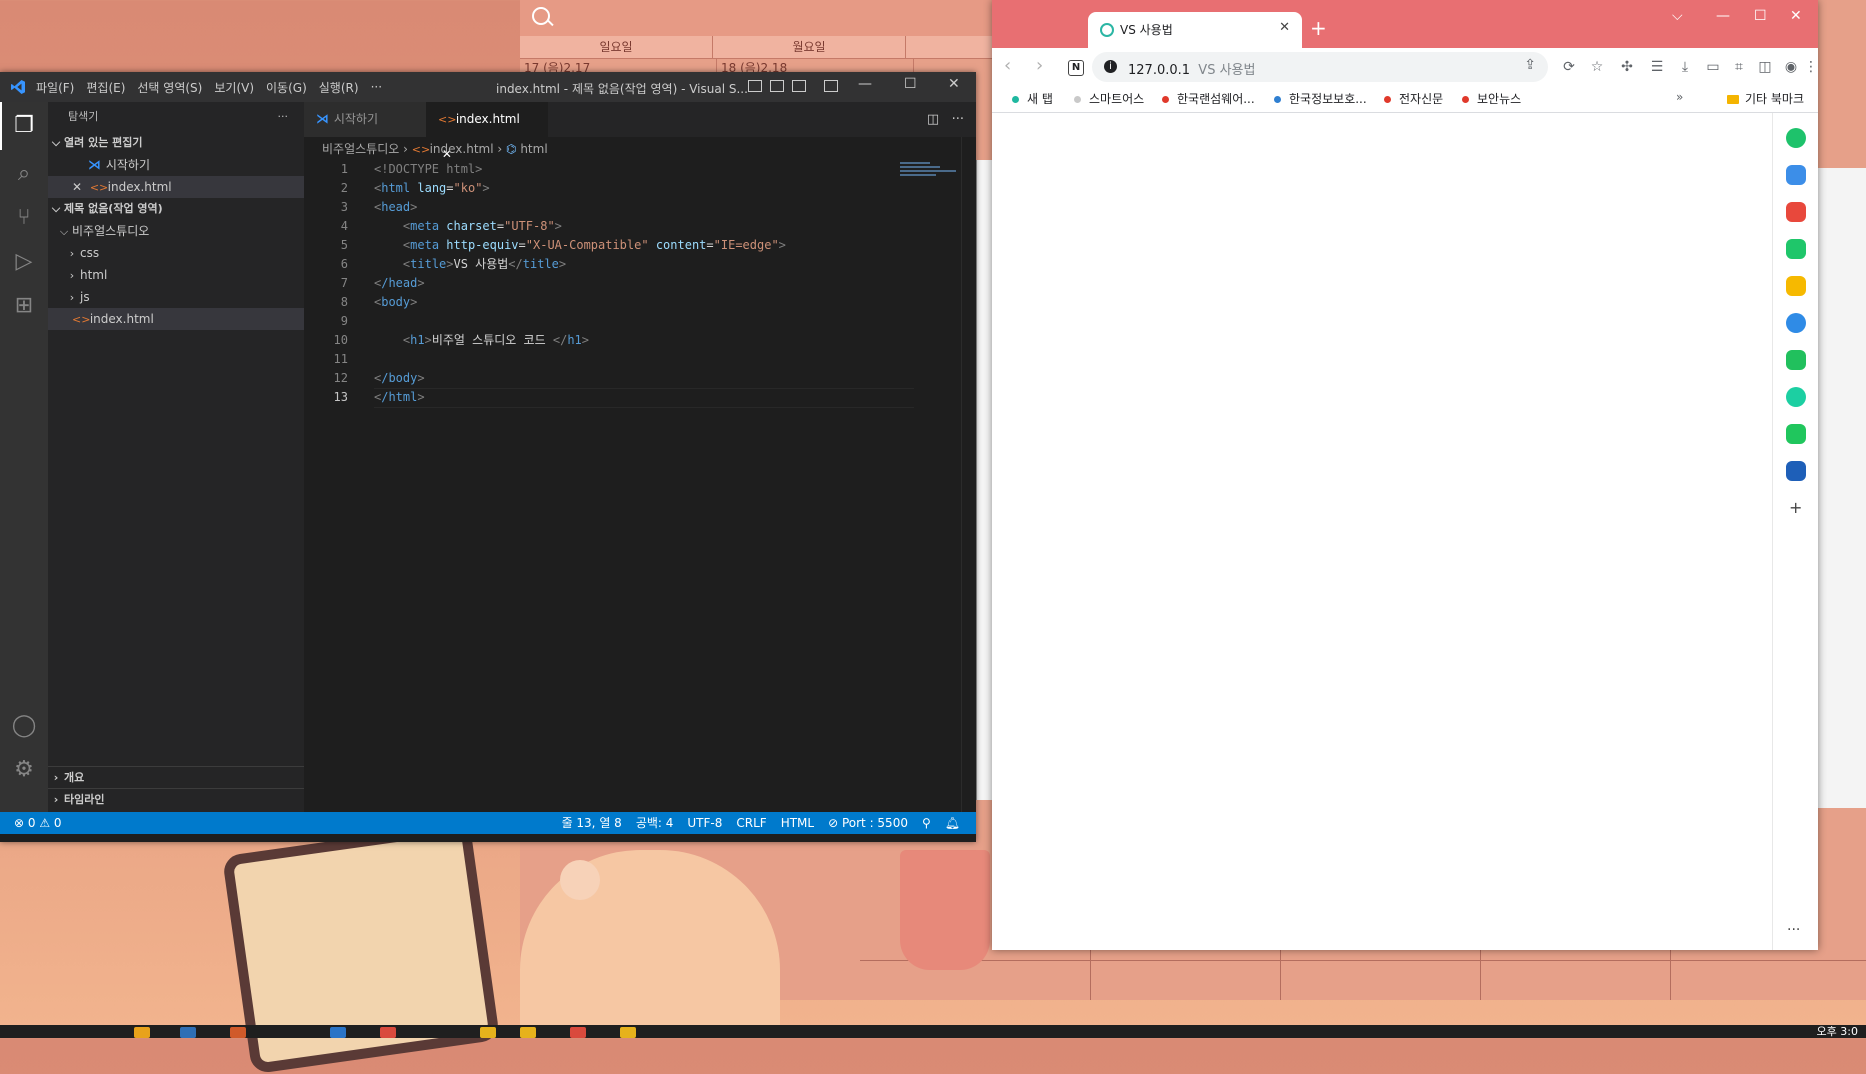 The width and height of the screenshot is (1866, 1074). I want to click on bookmark-item: 새 탭, so click(1032, 98).